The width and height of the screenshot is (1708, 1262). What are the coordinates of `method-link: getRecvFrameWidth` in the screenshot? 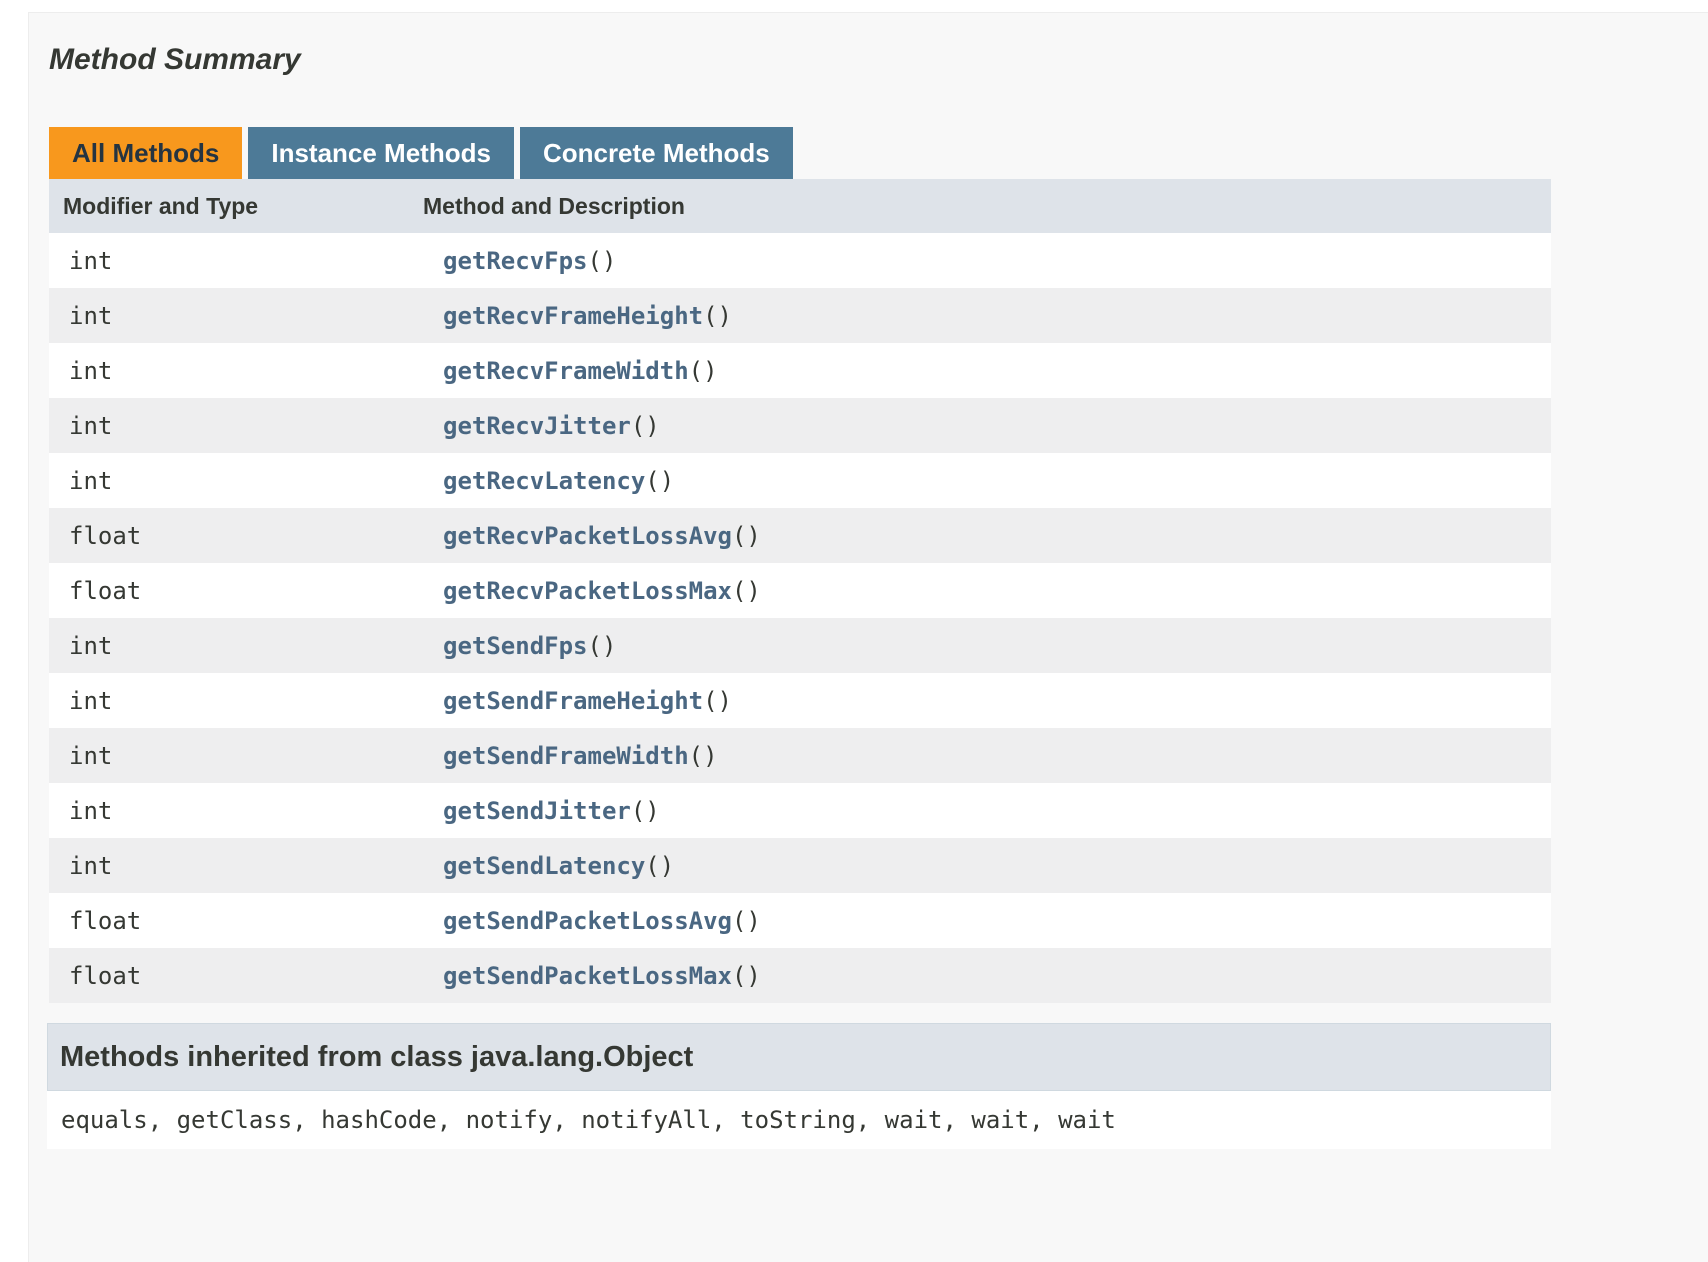 It's located at (566, 371).